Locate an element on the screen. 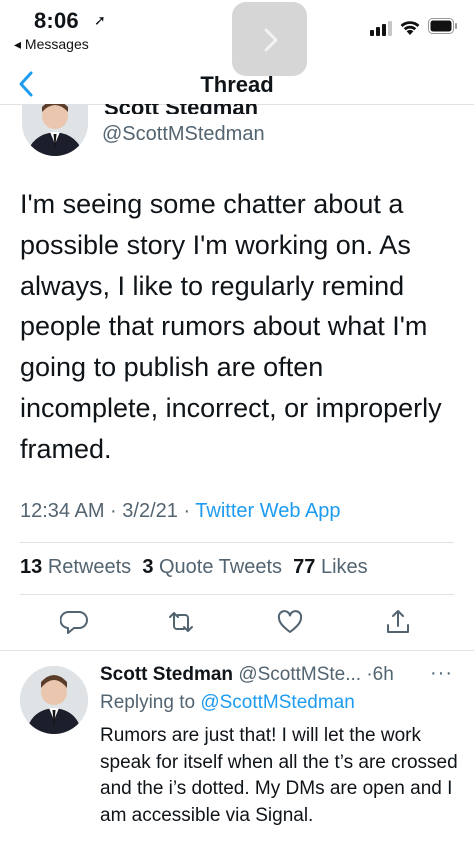 This screenshot has width=474, height=852. more-options-icon: ··· is located at coordinates (441, 673).